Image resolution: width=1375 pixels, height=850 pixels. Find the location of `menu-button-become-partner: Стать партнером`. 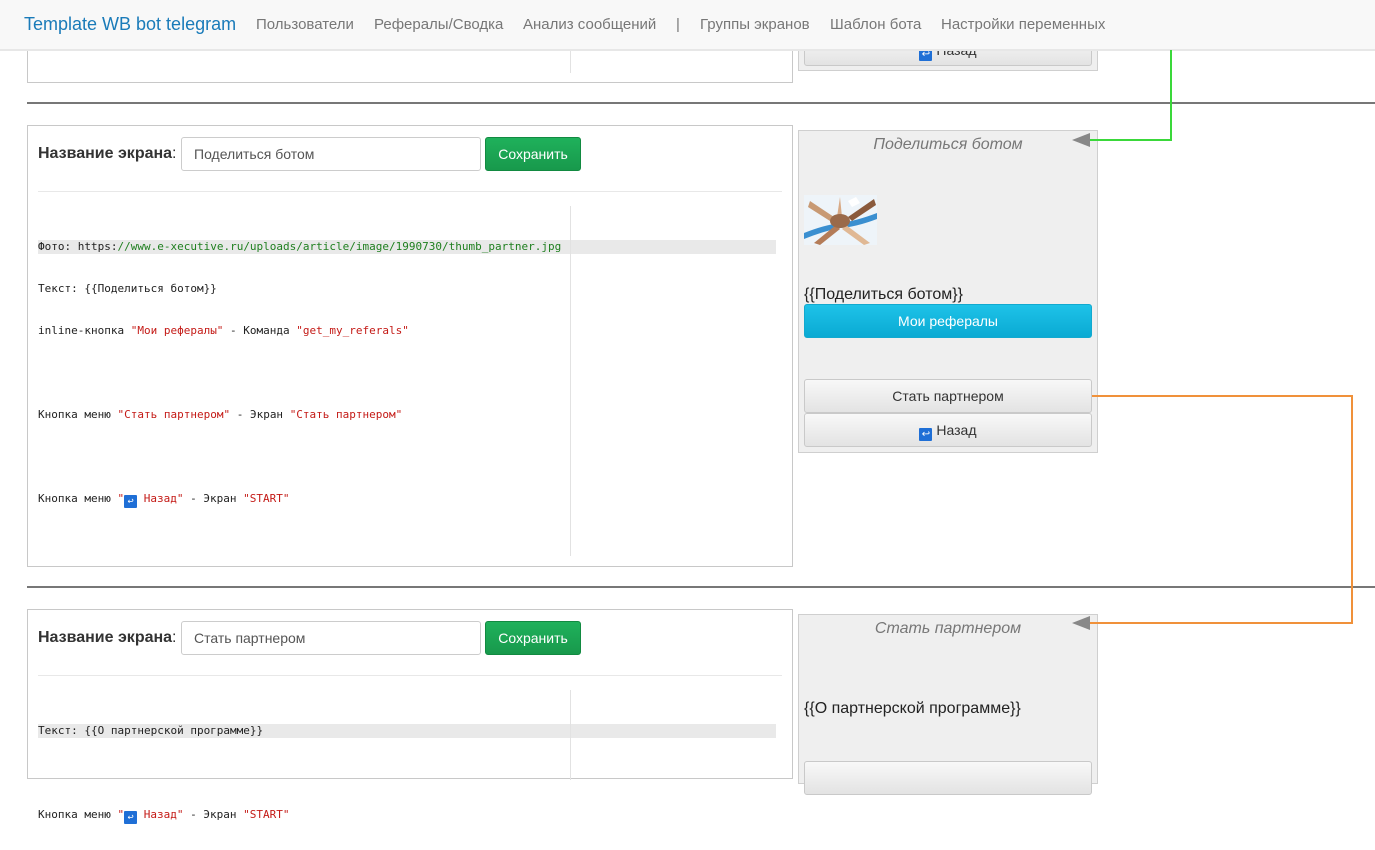

menu-button-become-partner: Стать партнером is located at coordinates (948, 396).